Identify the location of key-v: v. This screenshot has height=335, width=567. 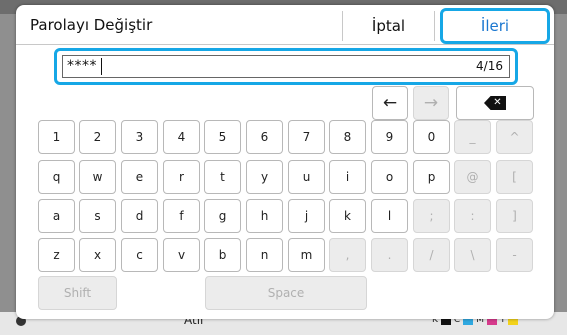
(181, 255).